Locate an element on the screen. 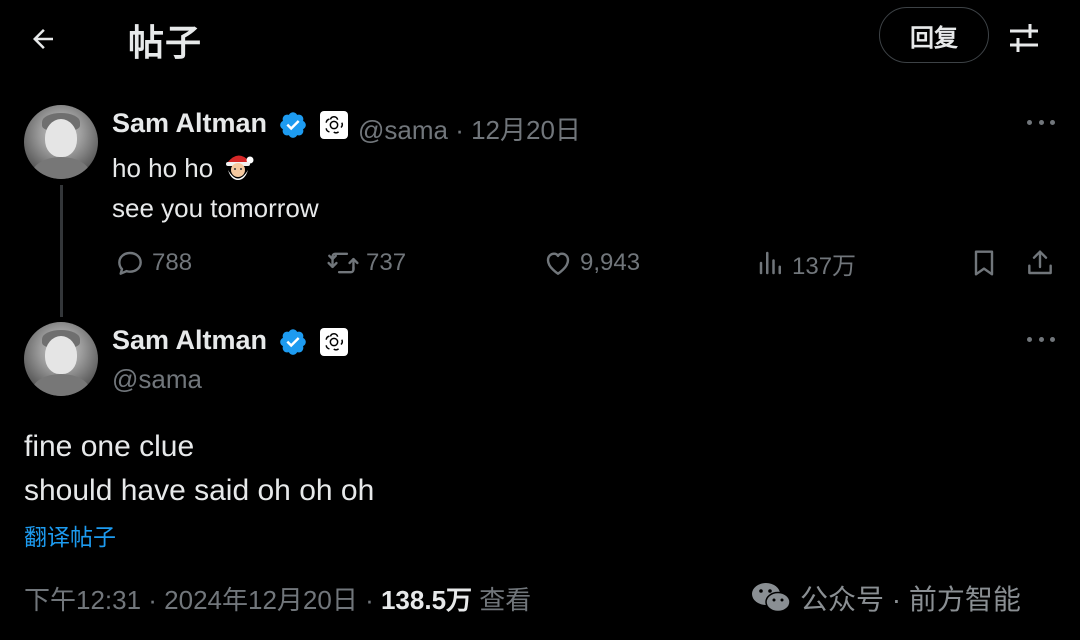 This screenshot has width=1080, height=640. views-count: 138.5万 is located at coordinates (426, 600).